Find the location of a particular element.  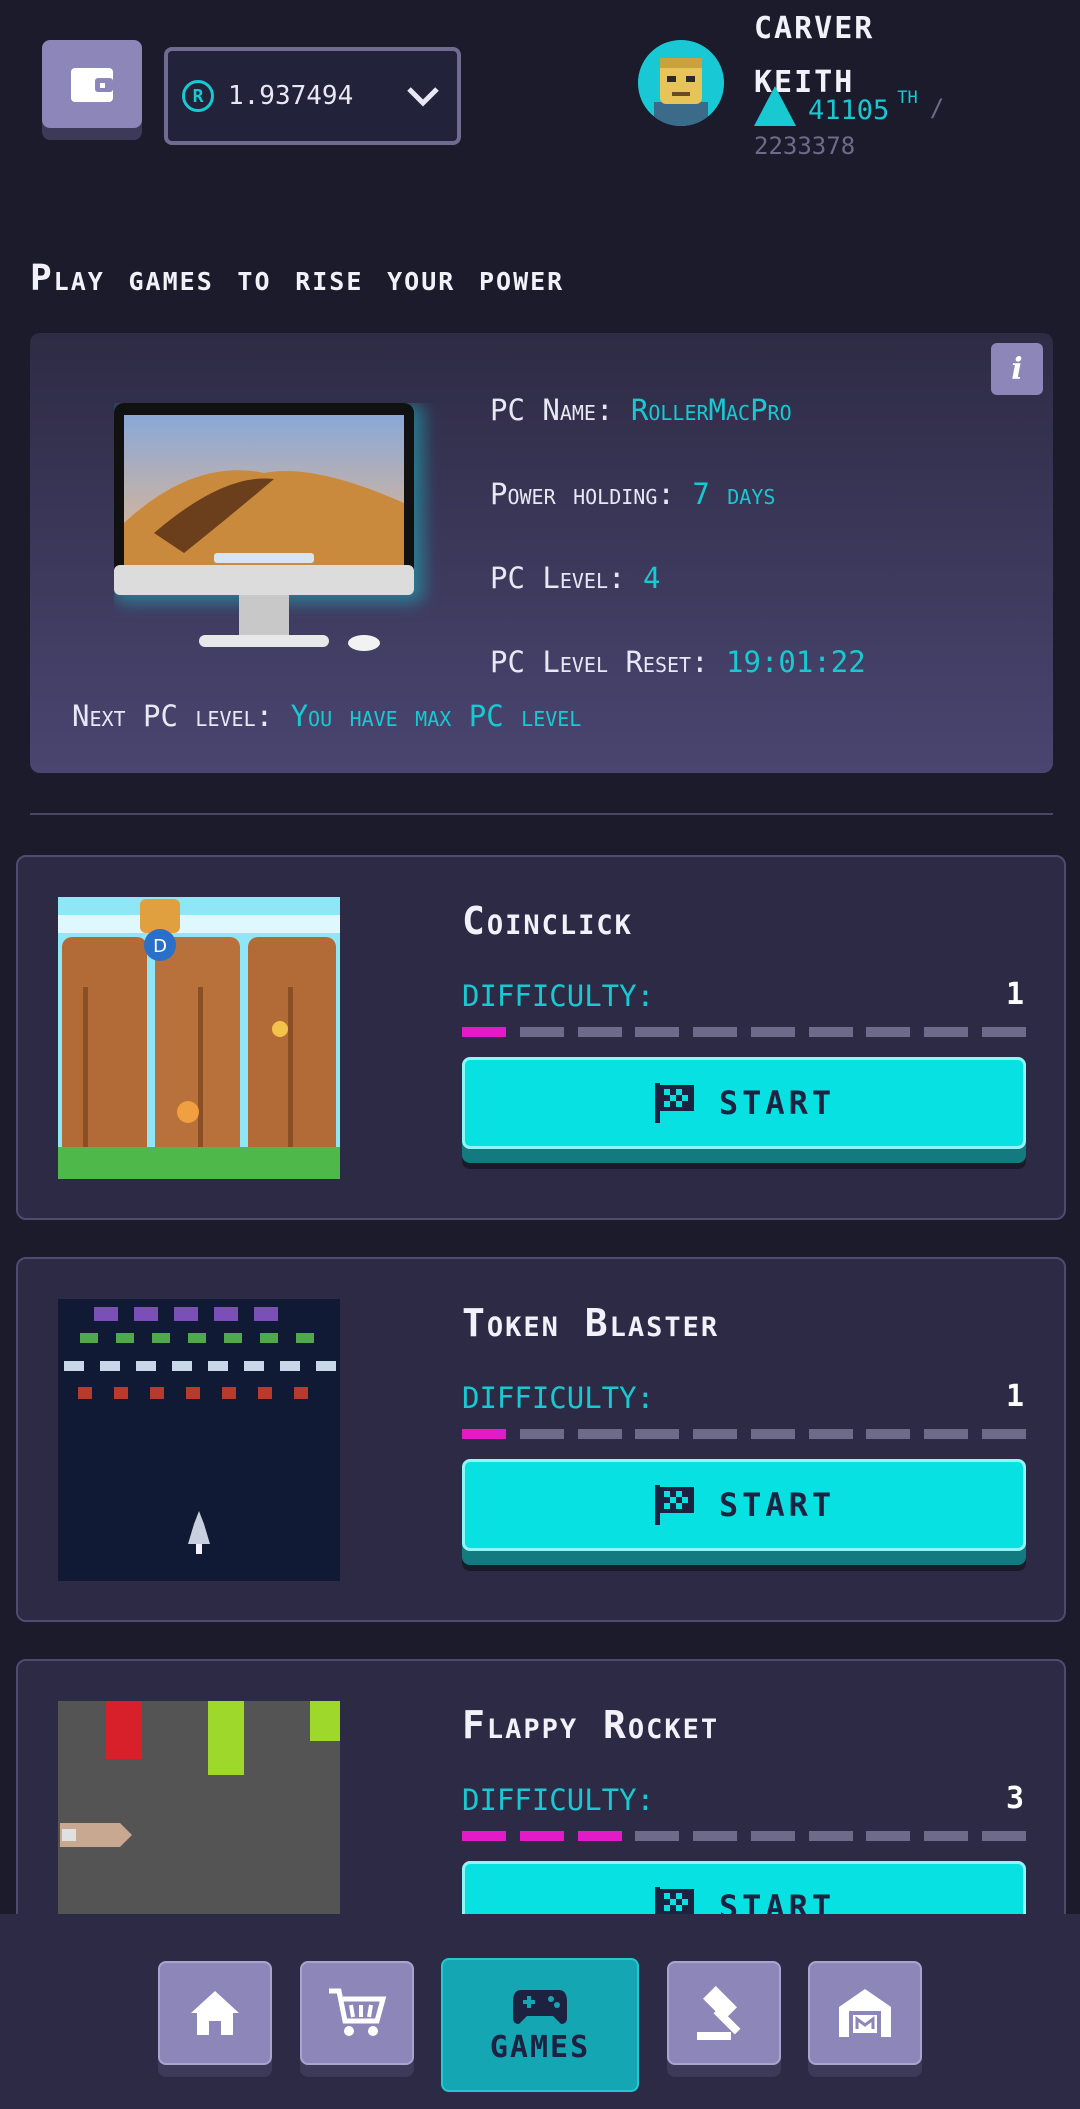

balance-value: 1.937494 is located at coordinates (291, 96).